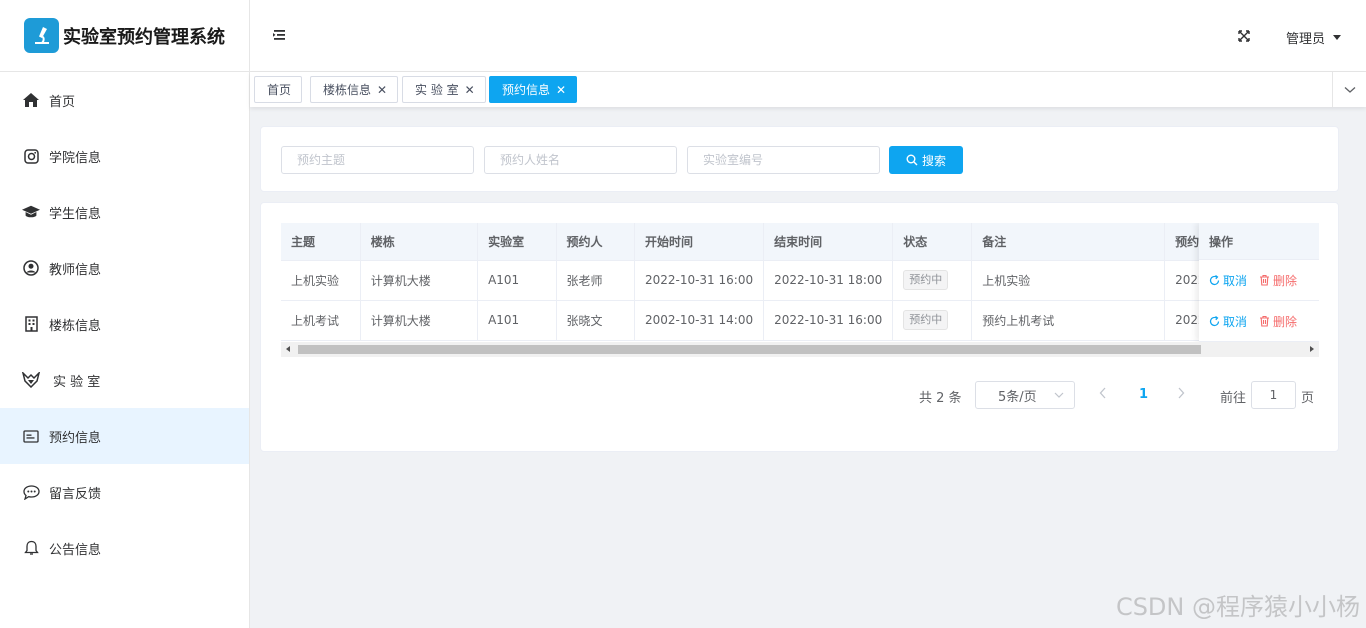 The image size is (1366, 628). I want to click on tag-labs: 实 验 室 ✕, so click(444, 89).